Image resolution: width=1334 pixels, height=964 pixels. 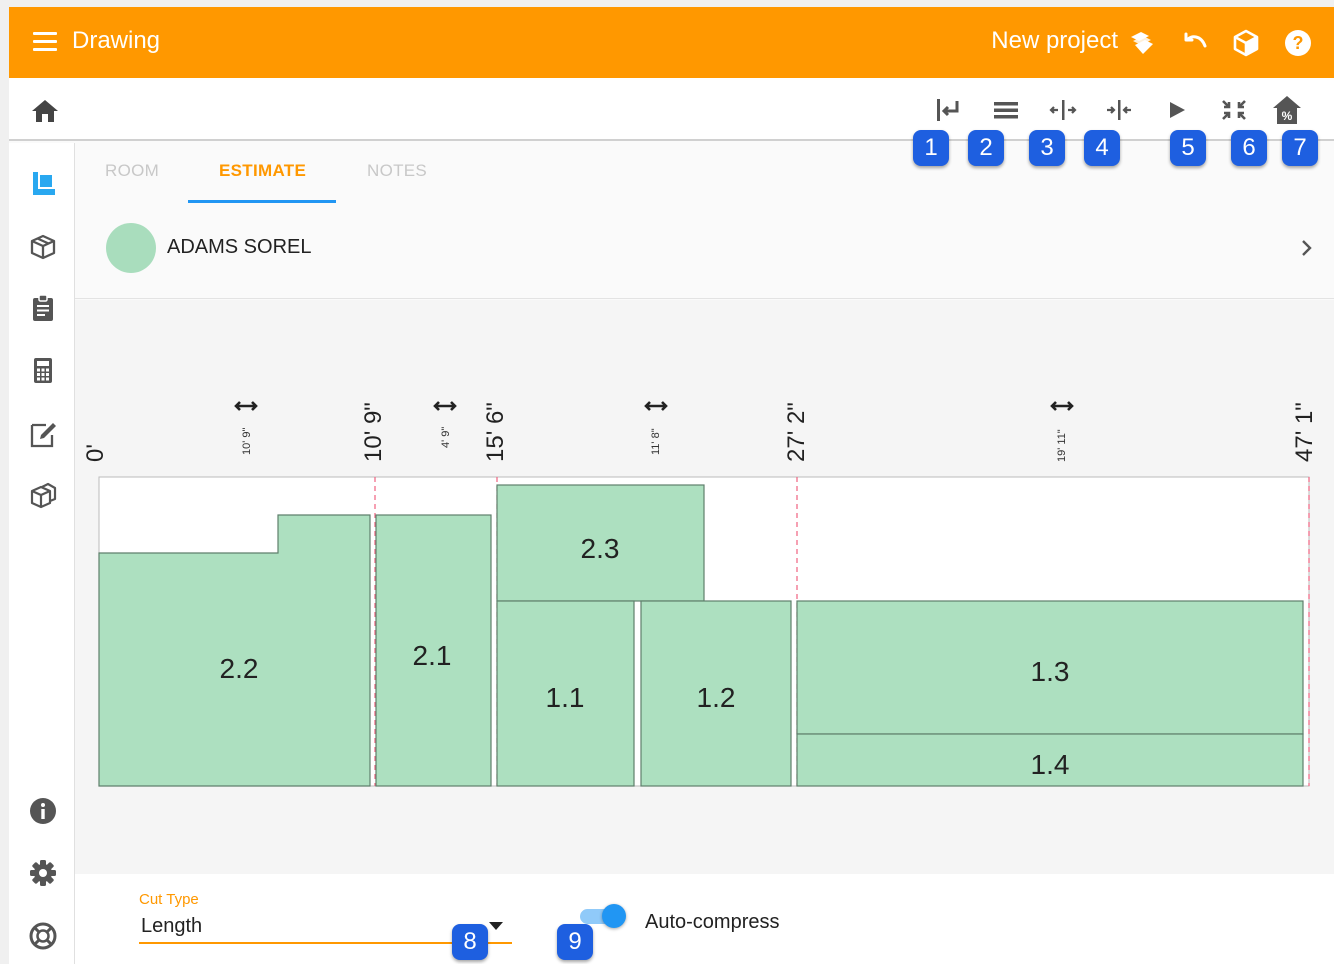 I want to click on compress-icon, so click(x=1234, y=110).